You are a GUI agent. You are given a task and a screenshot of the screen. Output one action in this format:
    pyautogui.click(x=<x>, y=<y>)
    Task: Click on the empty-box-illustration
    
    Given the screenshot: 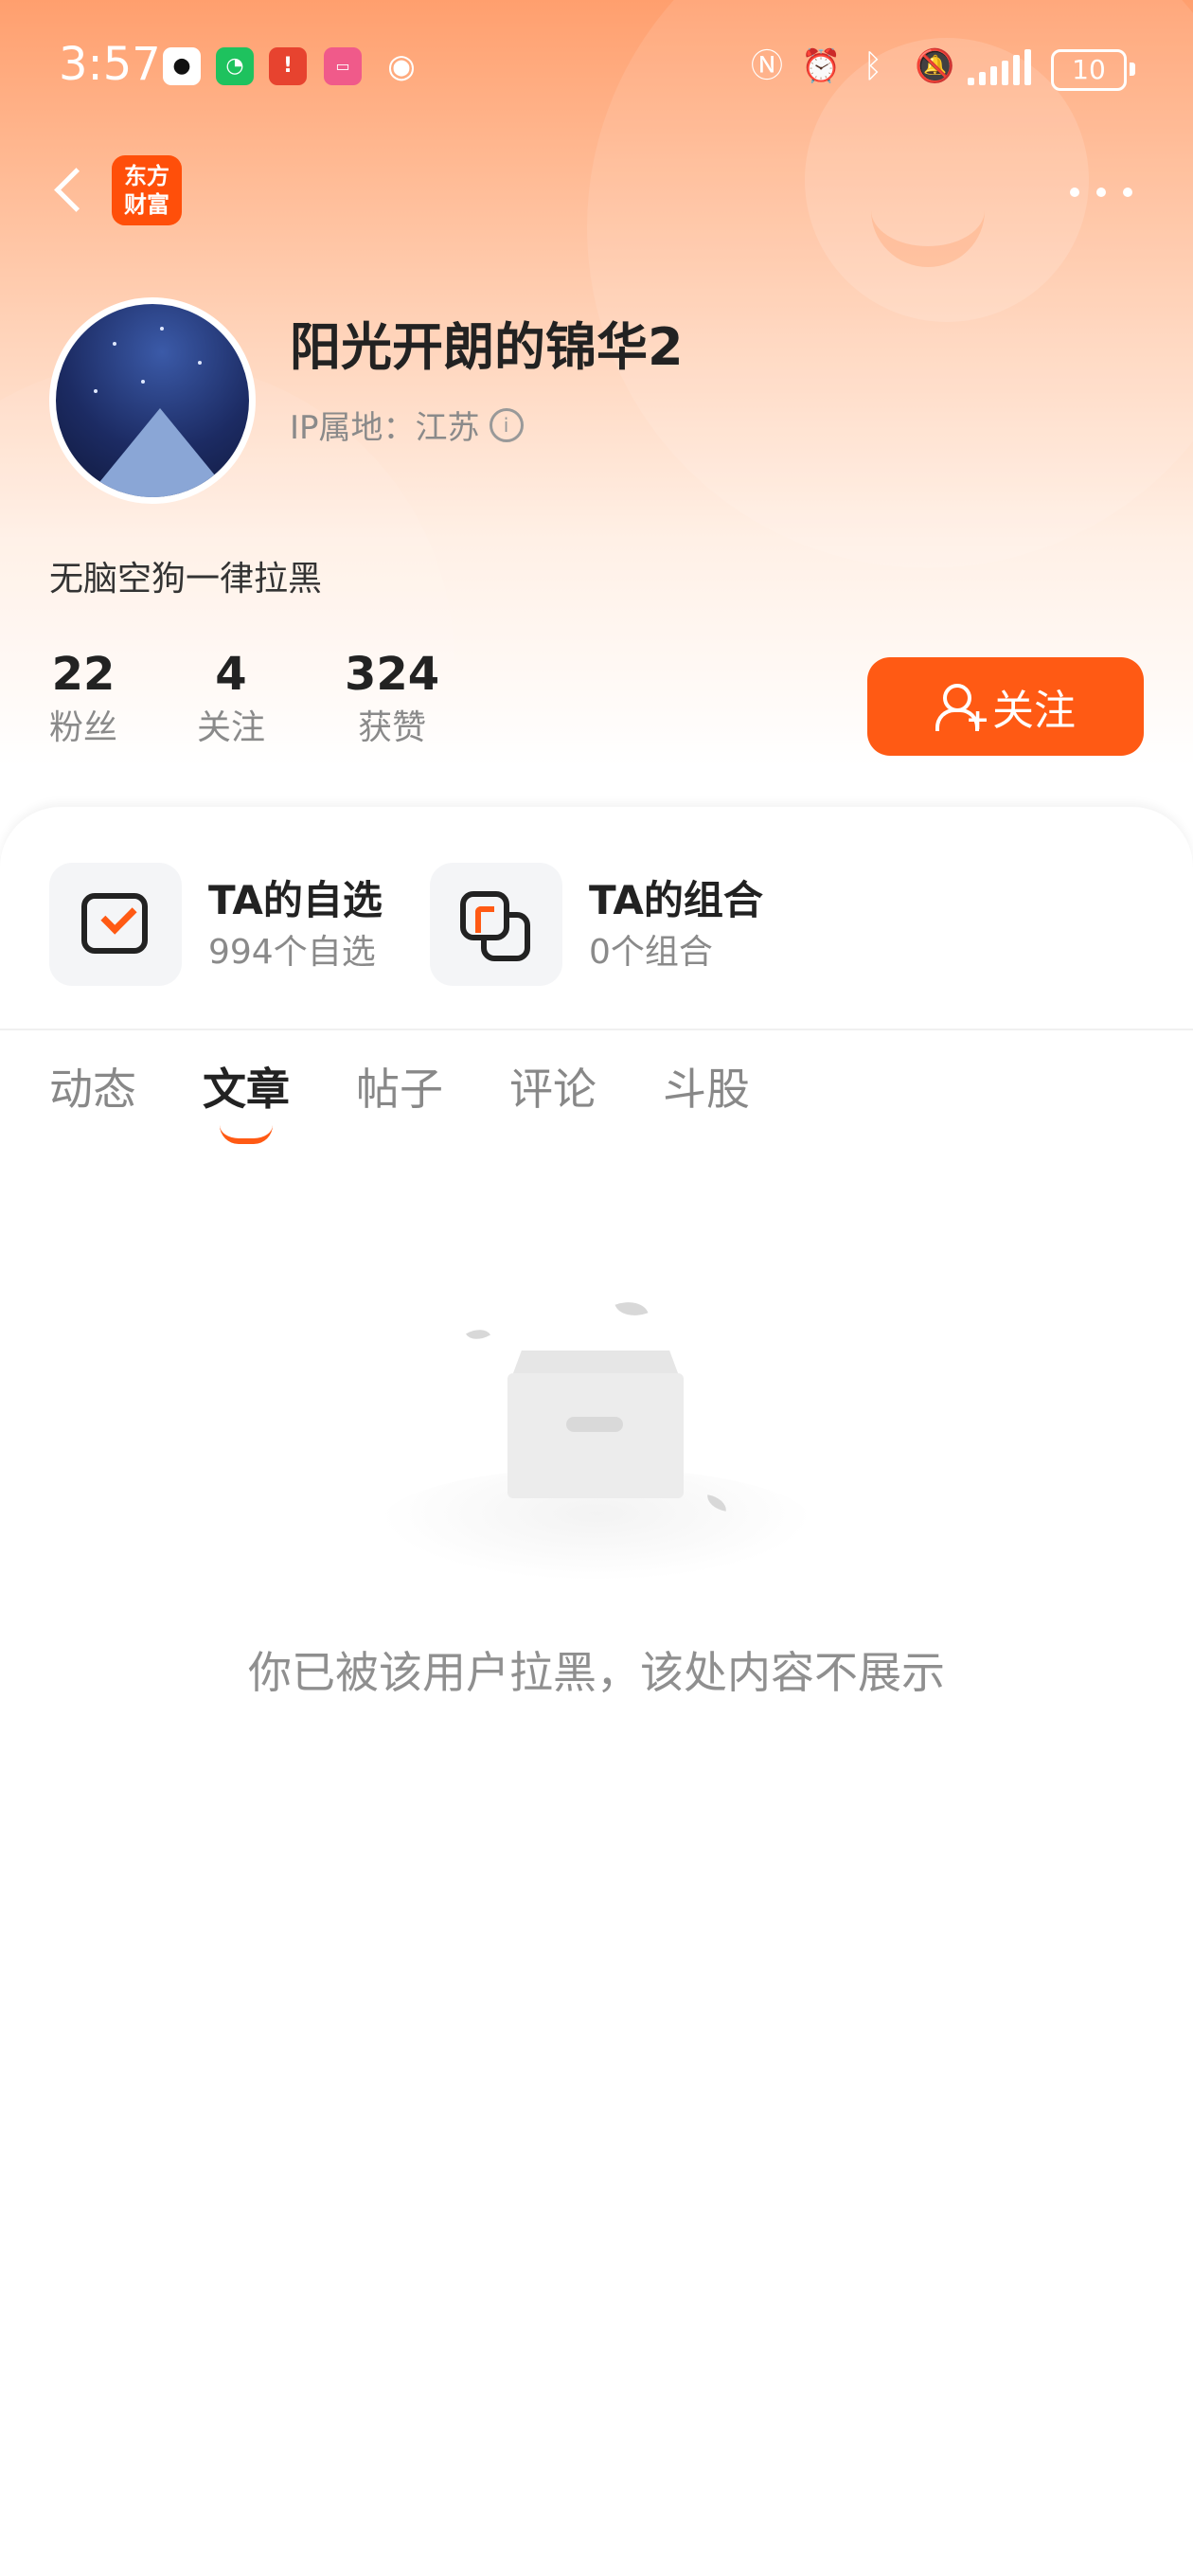 What is the action you would take?
    pyautogui.click(x=596, y=1435)
    